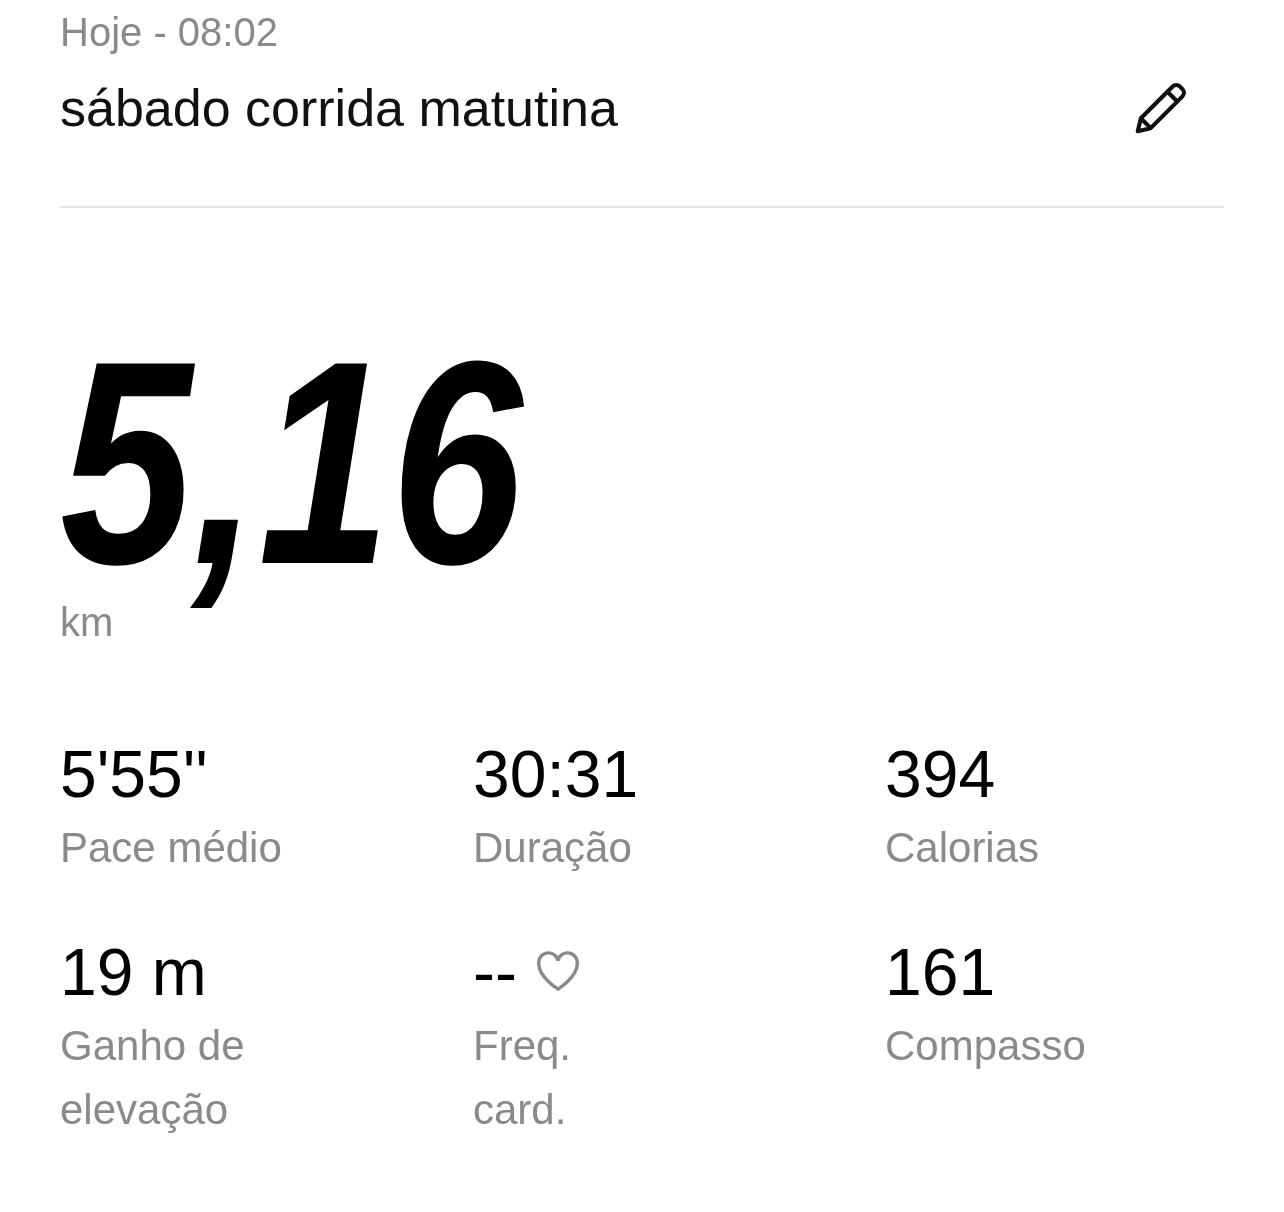  I want to click on activity-date: Hoje - 08:02, so click(169, 32).